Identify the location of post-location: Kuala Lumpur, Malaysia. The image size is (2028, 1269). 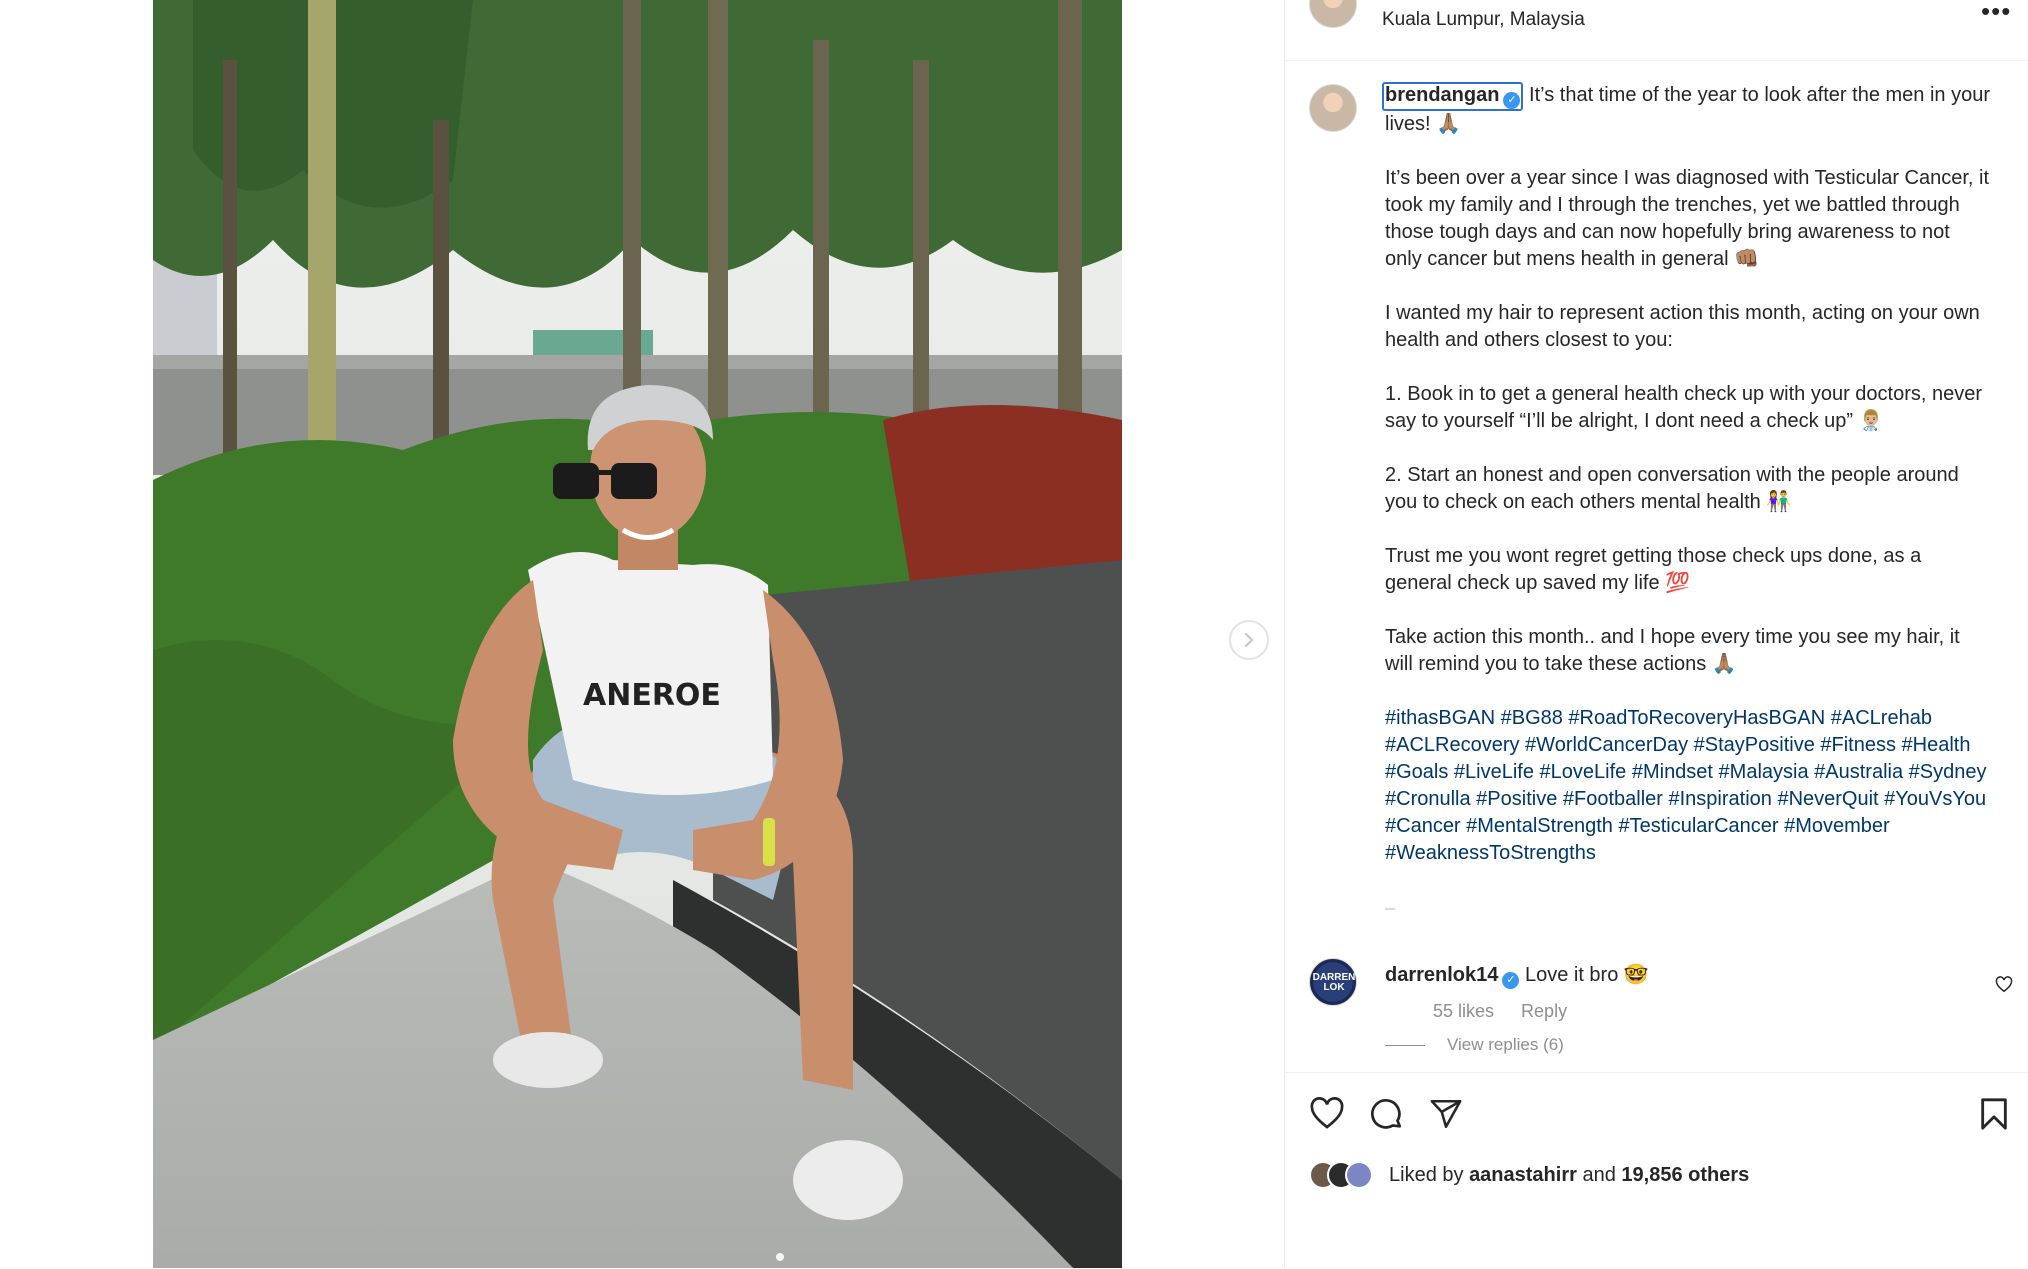
(1483, 20).